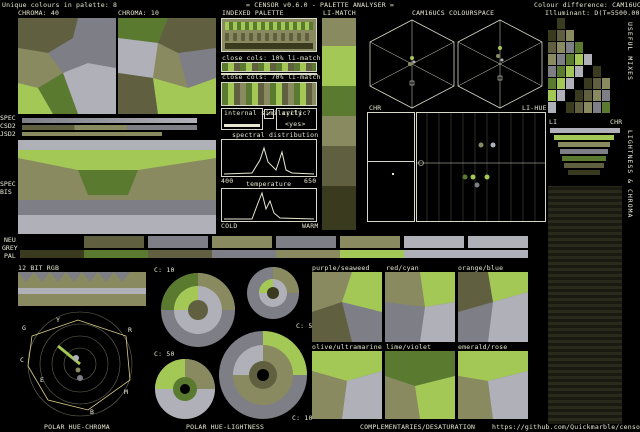  Describe the element at coordinates (296, 113) in the screenshot. I see `cyclic-label: cyclic?` at that location.